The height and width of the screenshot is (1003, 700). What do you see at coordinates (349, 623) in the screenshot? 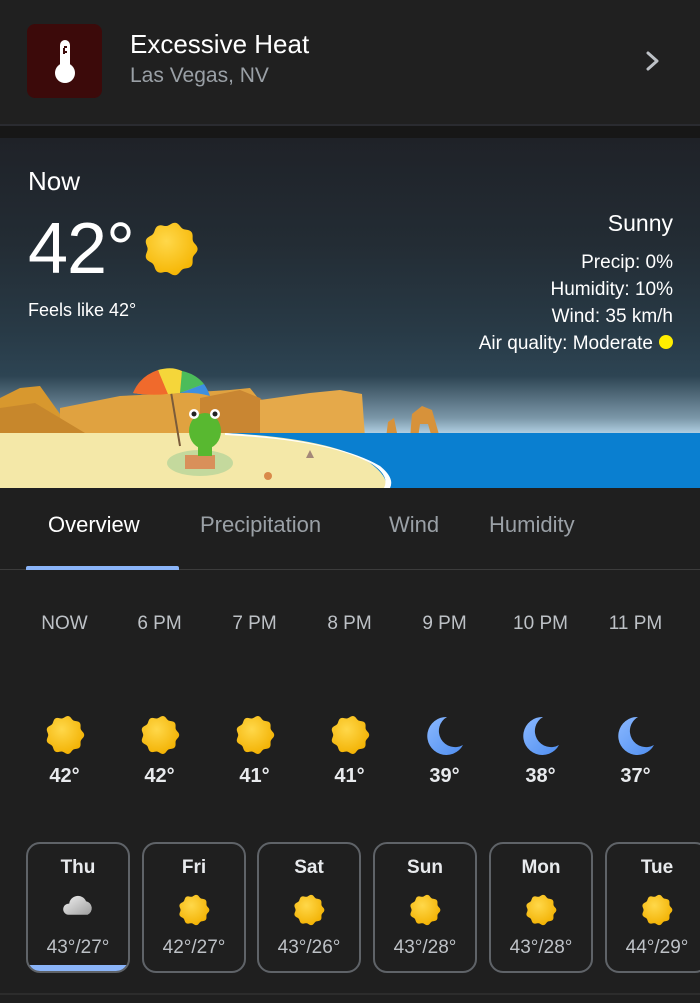
I see `hour-time: 8 PM` at bounding box center [349, 623].